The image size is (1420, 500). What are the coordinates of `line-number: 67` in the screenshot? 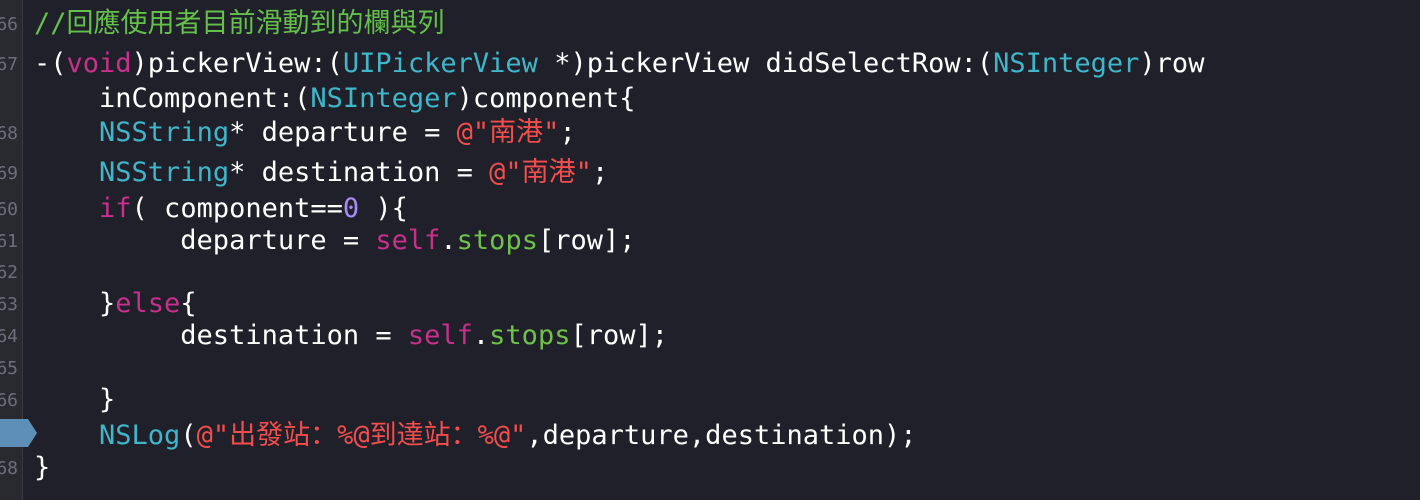 It's located at (9, 64).